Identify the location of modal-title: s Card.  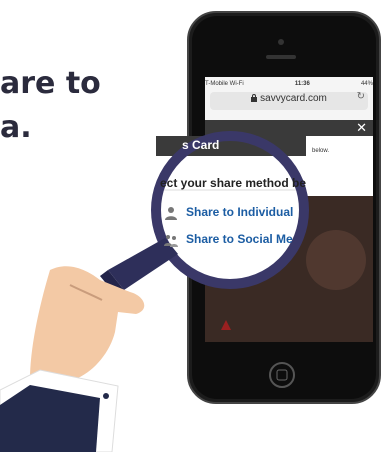
(201, 145).